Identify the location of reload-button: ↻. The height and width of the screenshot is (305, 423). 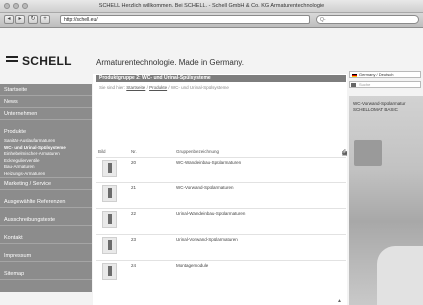
(33, 19).